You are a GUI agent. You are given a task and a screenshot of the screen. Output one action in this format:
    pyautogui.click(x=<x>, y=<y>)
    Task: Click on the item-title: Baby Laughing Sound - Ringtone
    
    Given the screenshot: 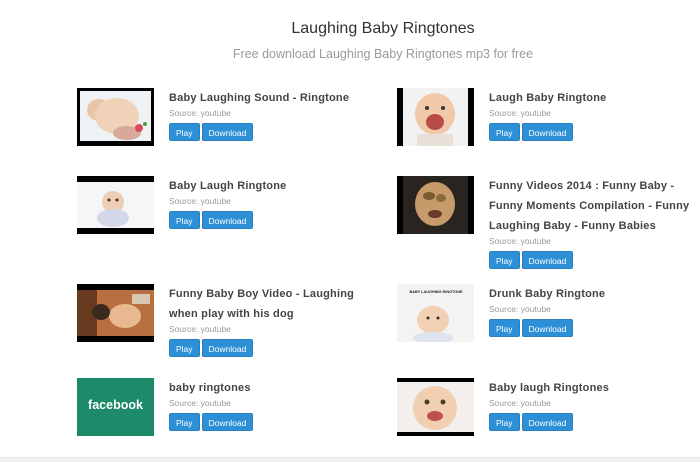 What is the action you would take?
    pyautogui.click(x=271, y=98)
    